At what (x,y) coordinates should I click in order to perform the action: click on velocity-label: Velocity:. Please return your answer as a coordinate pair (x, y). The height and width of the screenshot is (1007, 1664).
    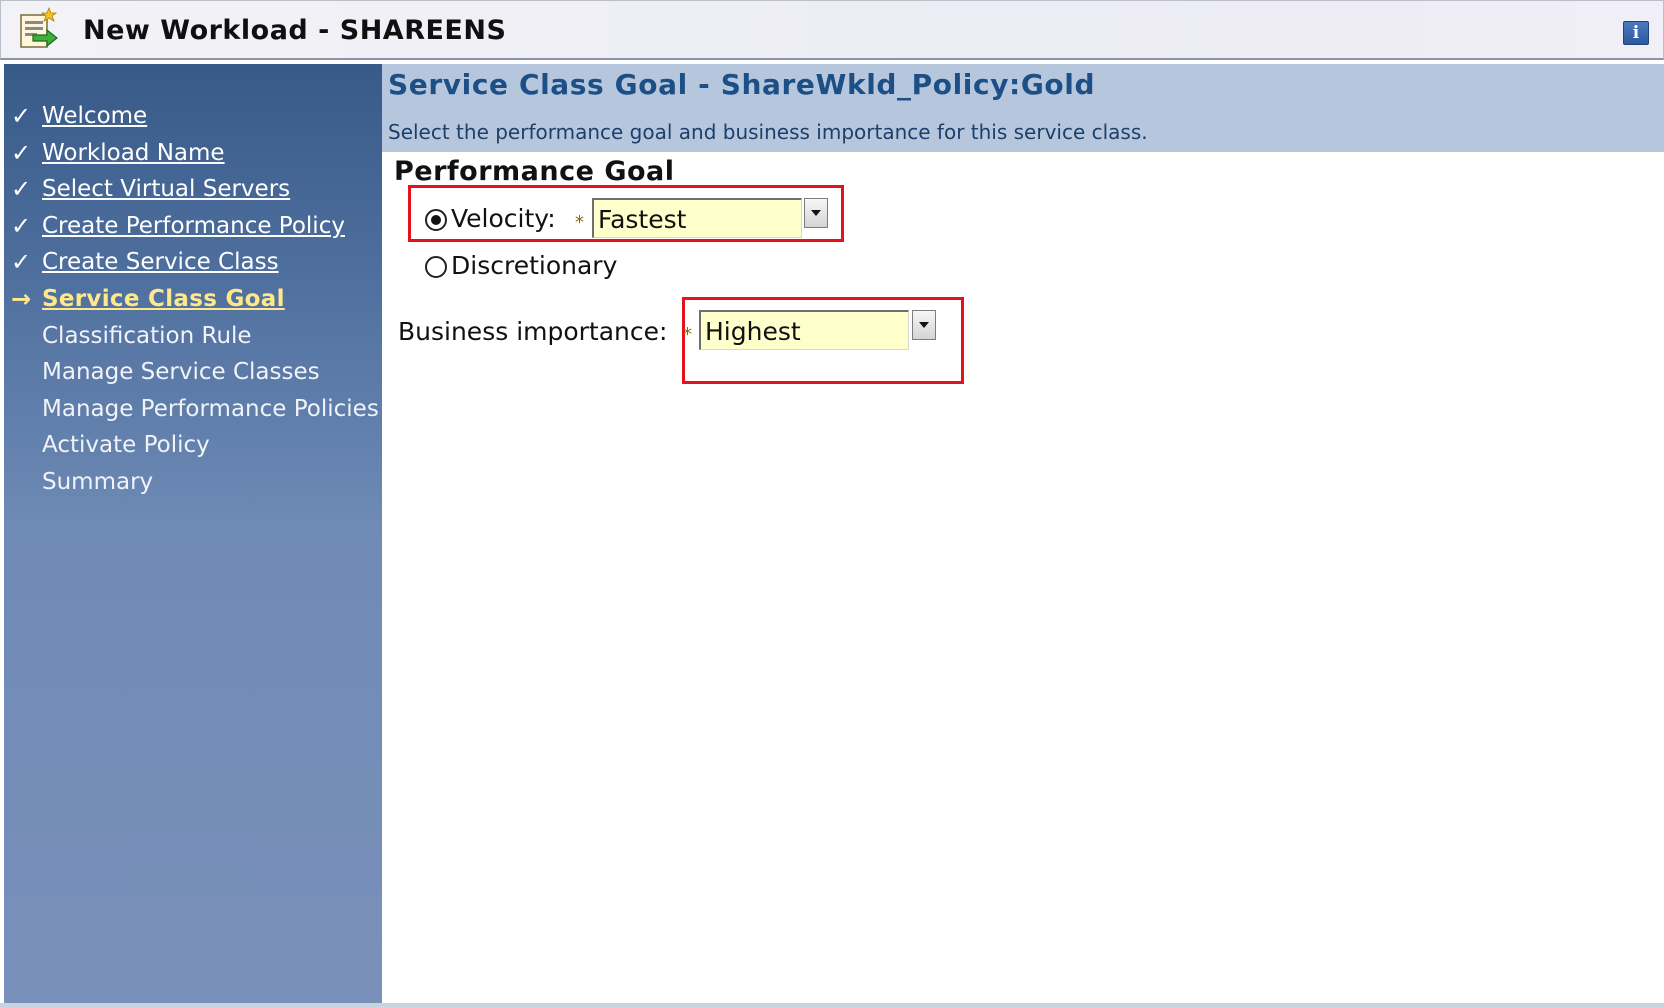
    Looking at the image, I should click on (503, 218).